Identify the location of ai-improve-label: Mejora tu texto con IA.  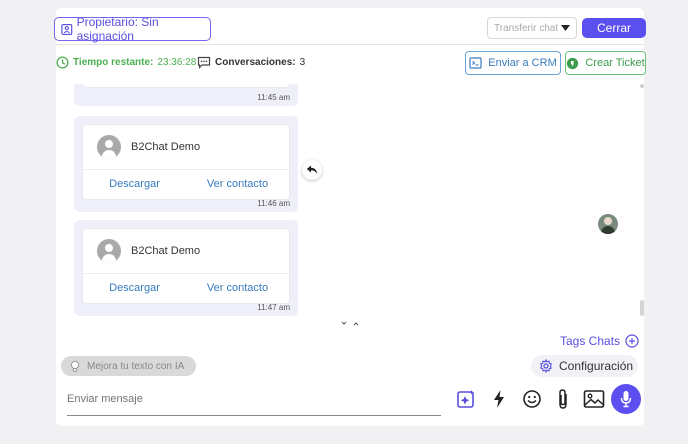
(136, 366).